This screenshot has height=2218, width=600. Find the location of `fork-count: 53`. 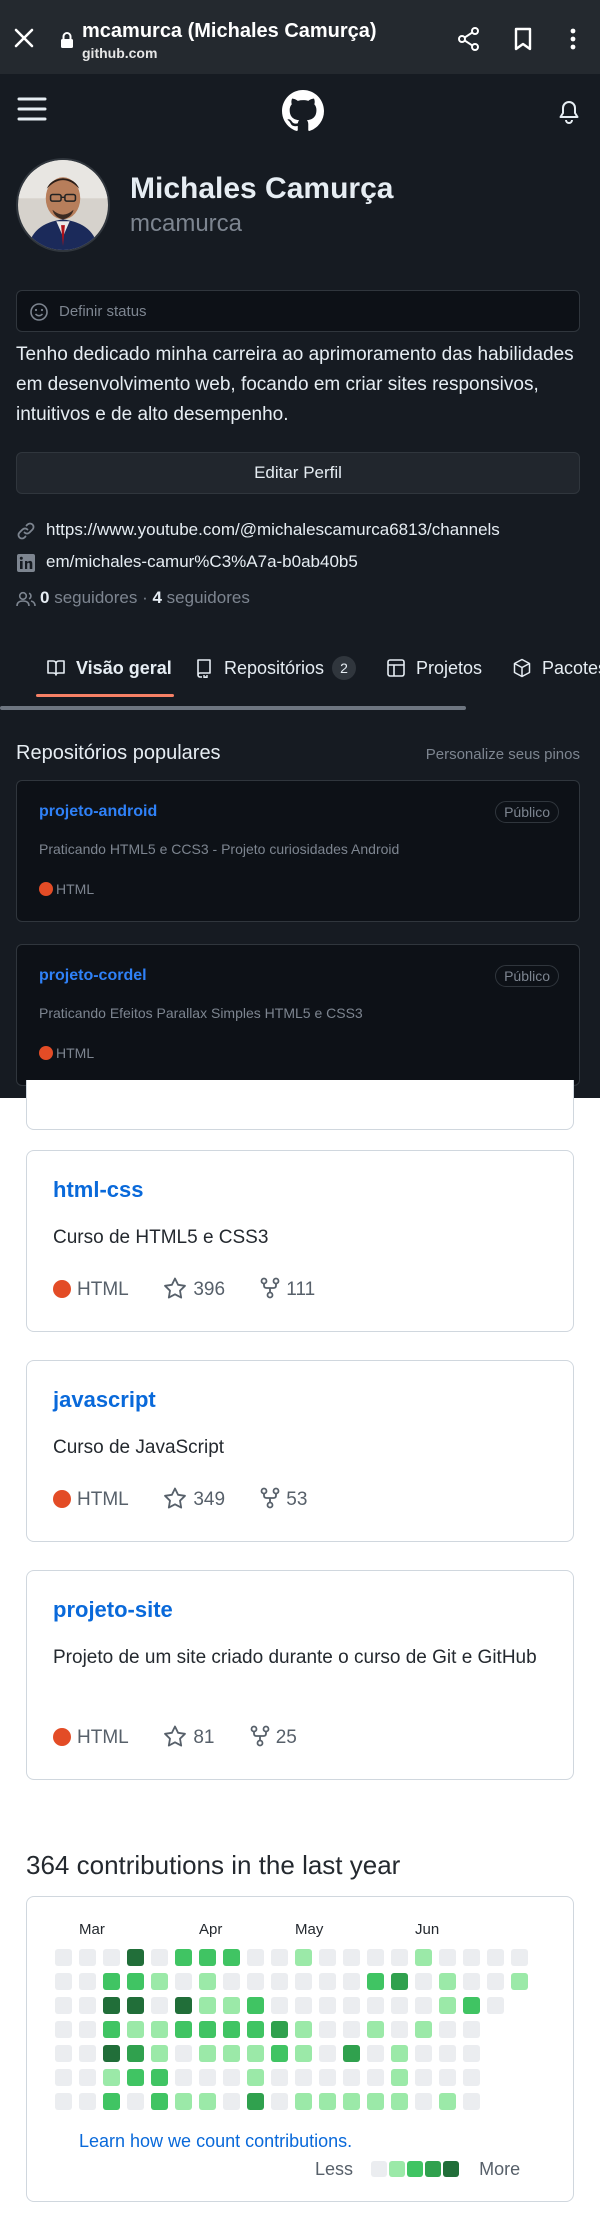

fork-count: 53 is located at coordinates (296, 1499).